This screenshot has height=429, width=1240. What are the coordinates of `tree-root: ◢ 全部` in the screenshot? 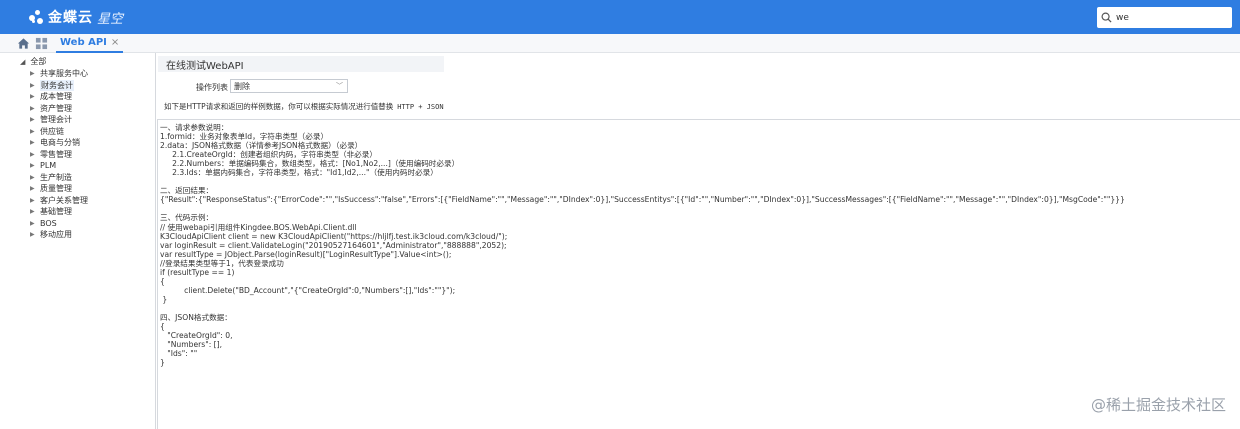 It's located at (33, 61).